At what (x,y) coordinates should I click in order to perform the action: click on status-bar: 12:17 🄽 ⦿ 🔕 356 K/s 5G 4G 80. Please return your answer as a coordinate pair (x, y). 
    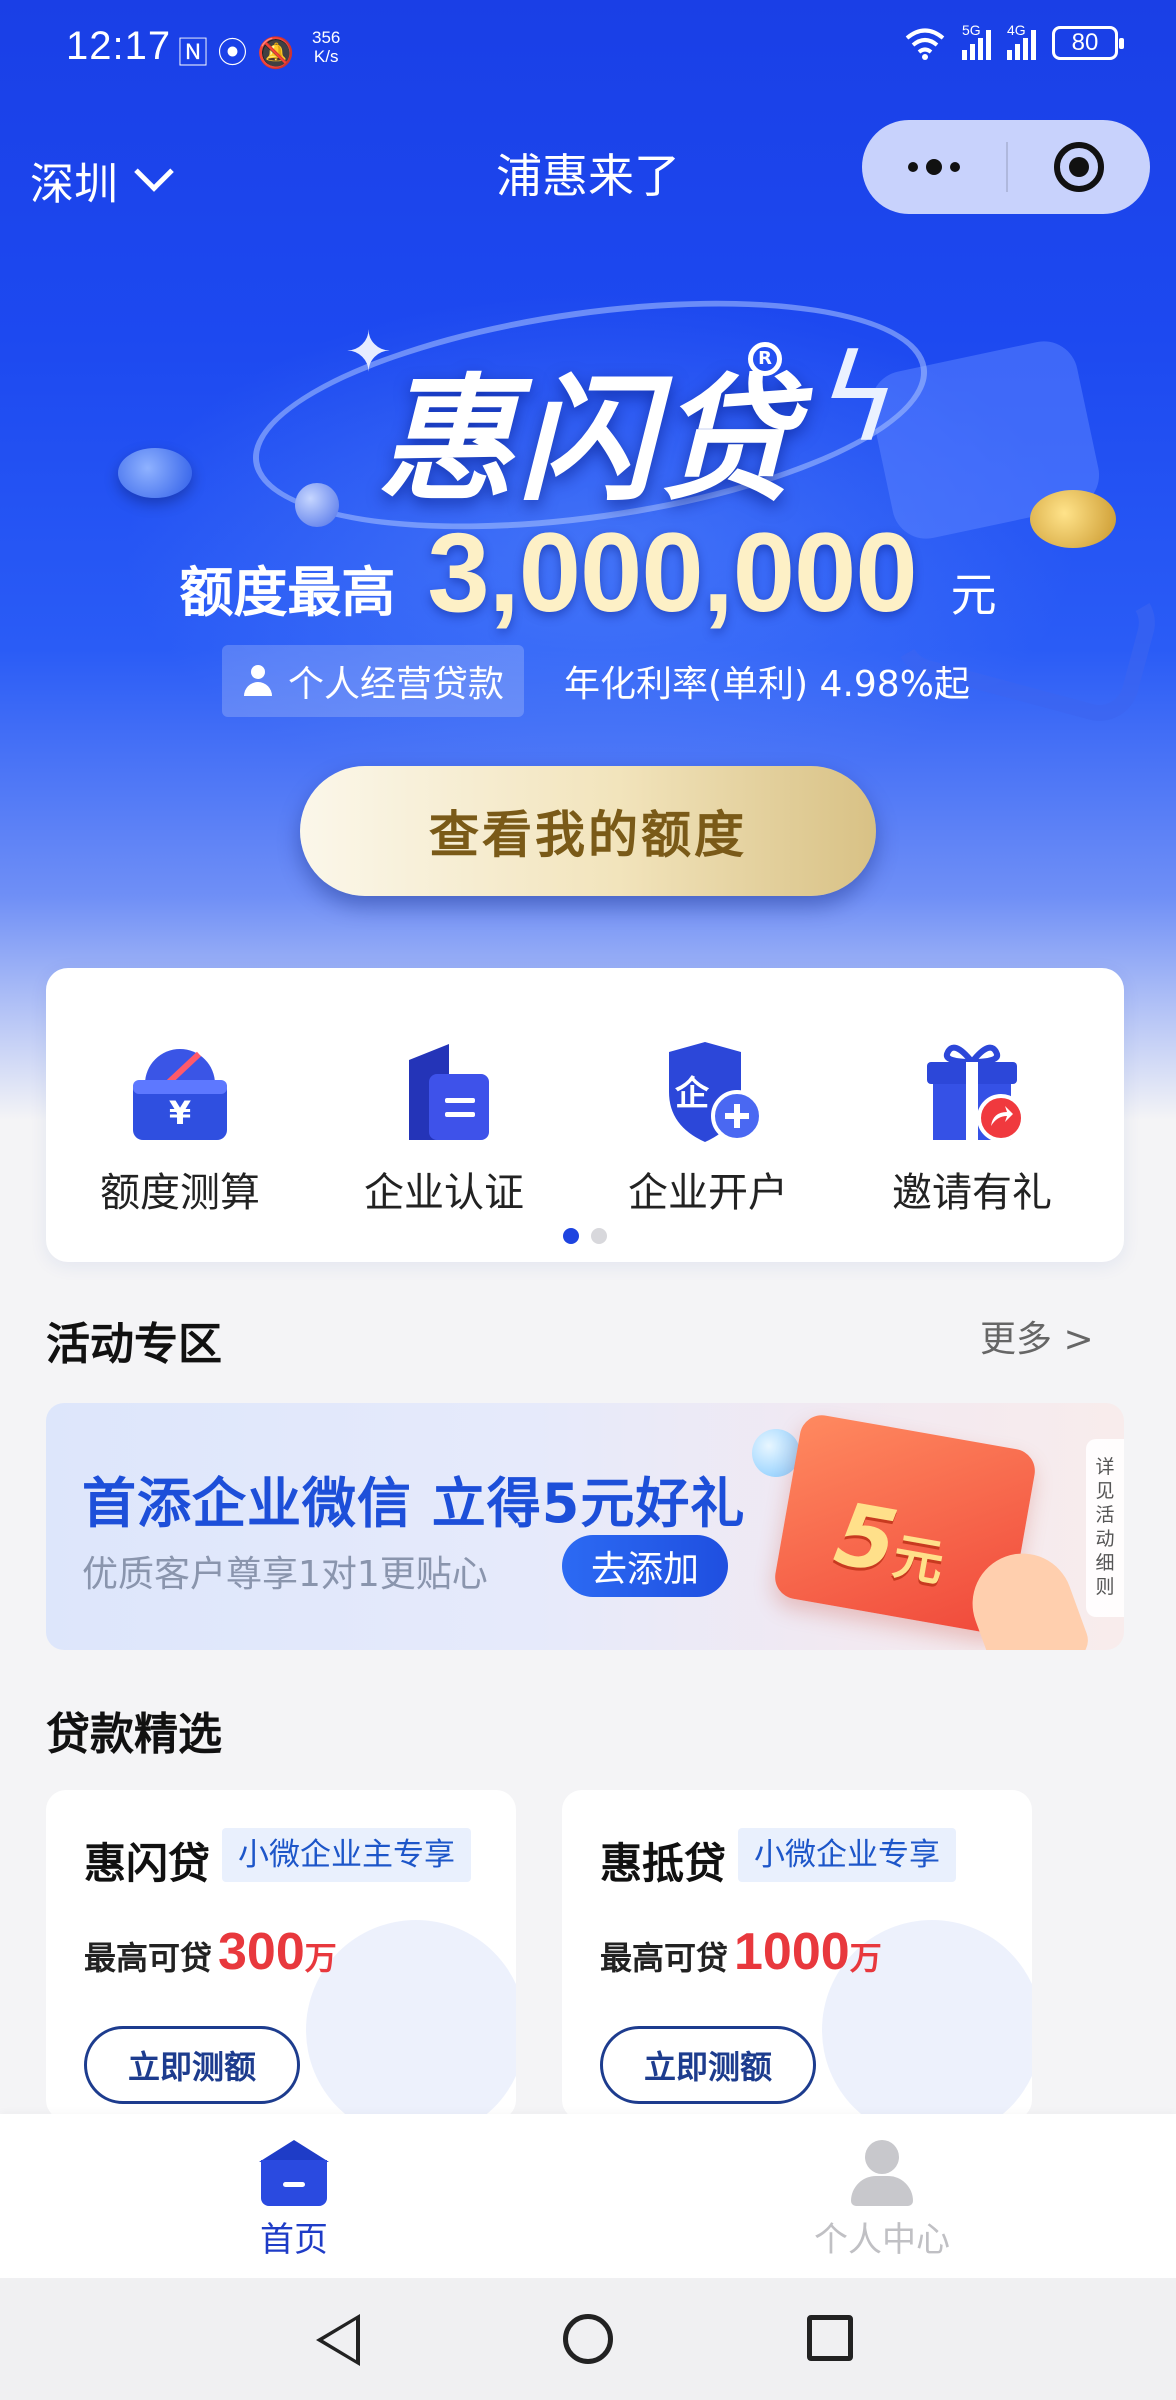
    Looking at the image, I should click on (588, 50).